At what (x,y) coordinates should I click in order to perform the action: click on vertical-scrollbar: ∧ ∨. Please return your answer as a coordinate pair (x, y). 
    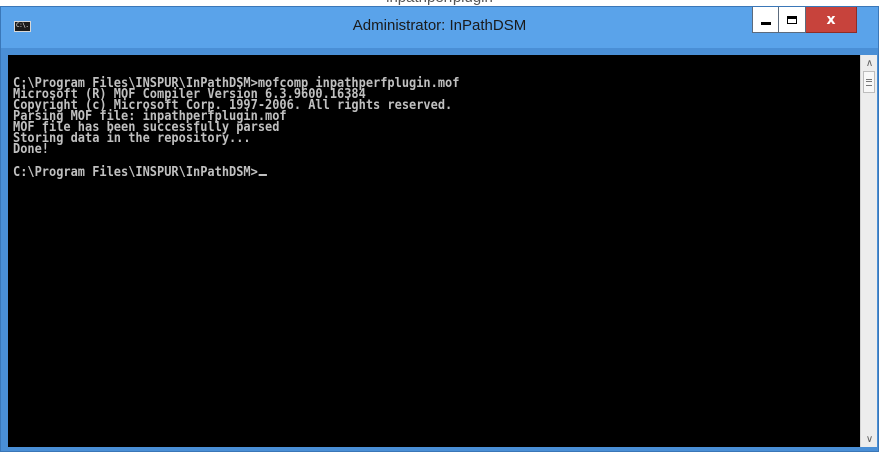
    Looking at the image, I should click on (868, 251).